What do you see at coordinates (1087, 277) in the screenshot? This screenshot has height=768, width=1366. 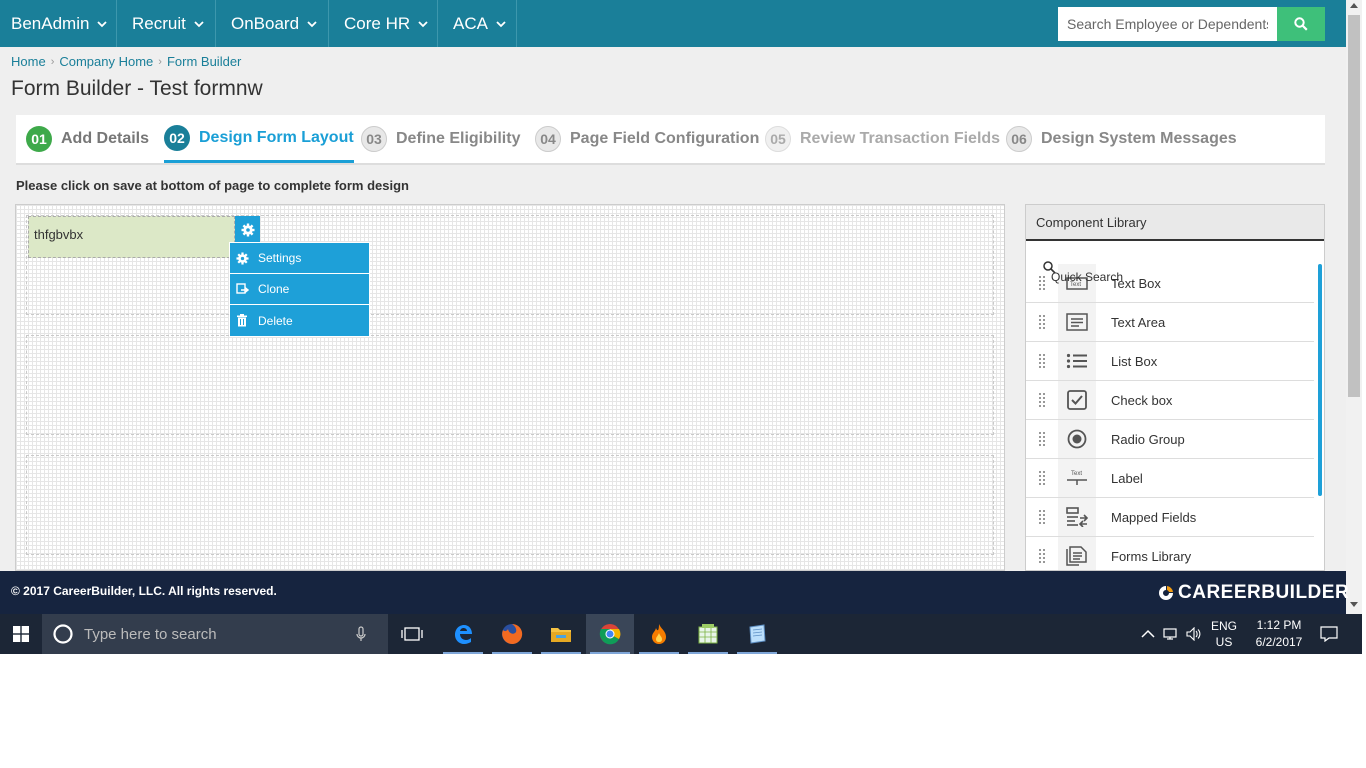 I see `quick-search-label: Quick Search` at bounding box center [1087, 277].